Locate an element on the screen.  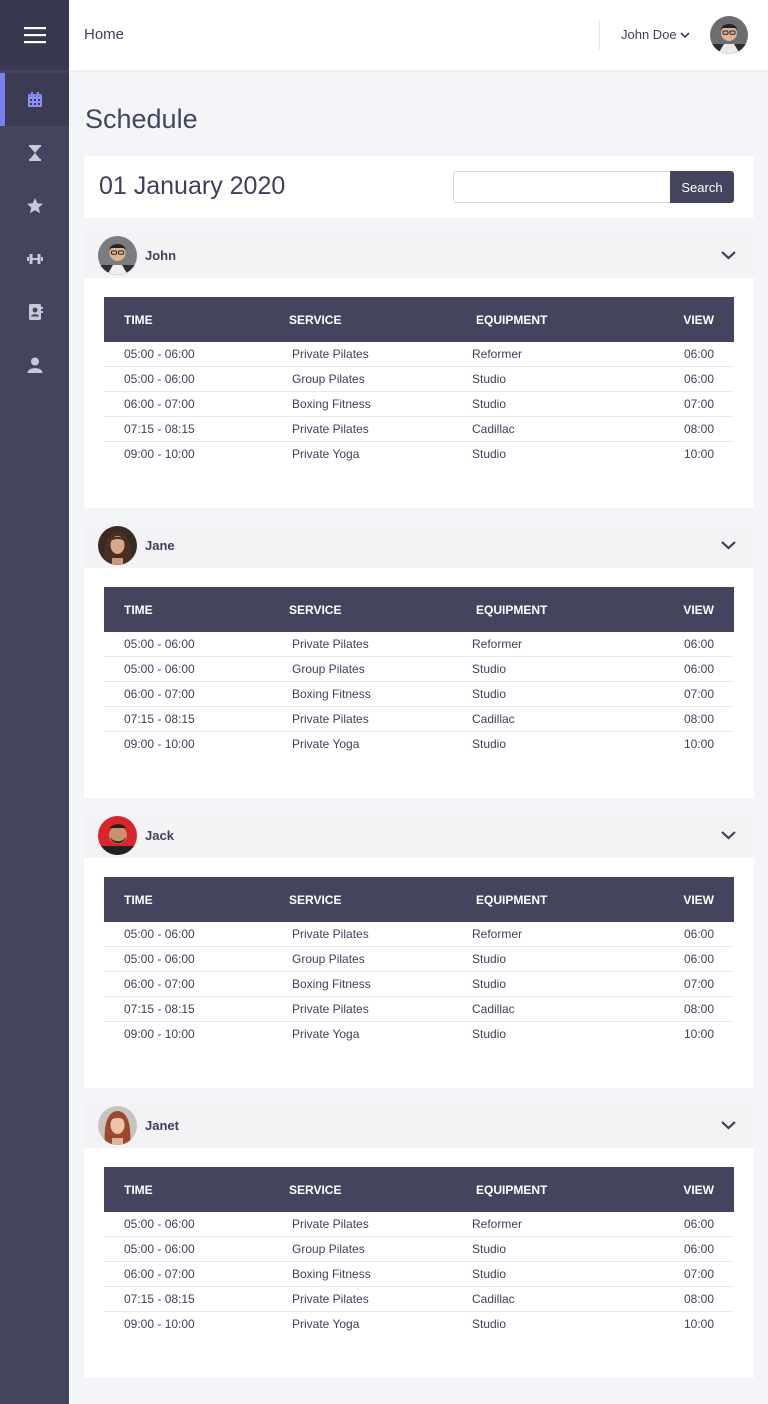
header-service: SERVICE is located at coordinates (315, 1190).